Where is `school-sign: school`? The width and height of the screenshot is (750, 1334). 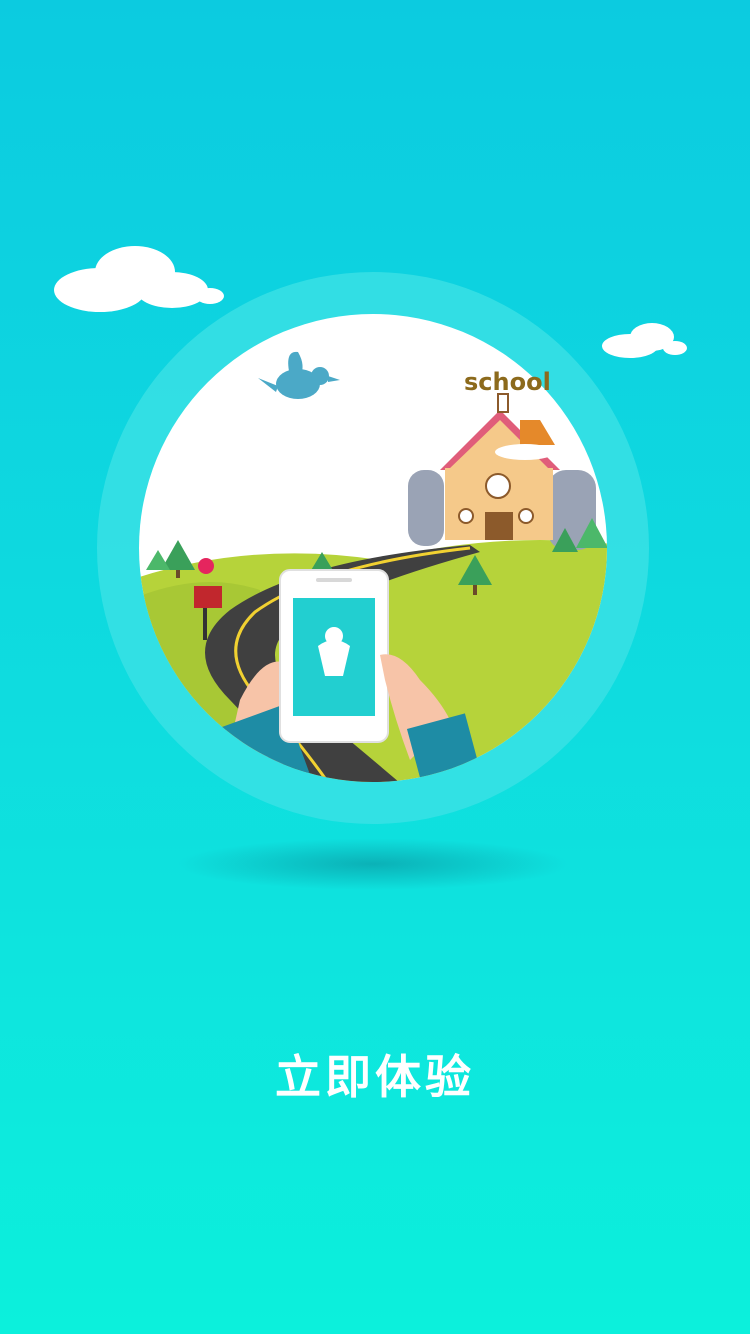 school-sign: school is located at coordinates (507, 382).